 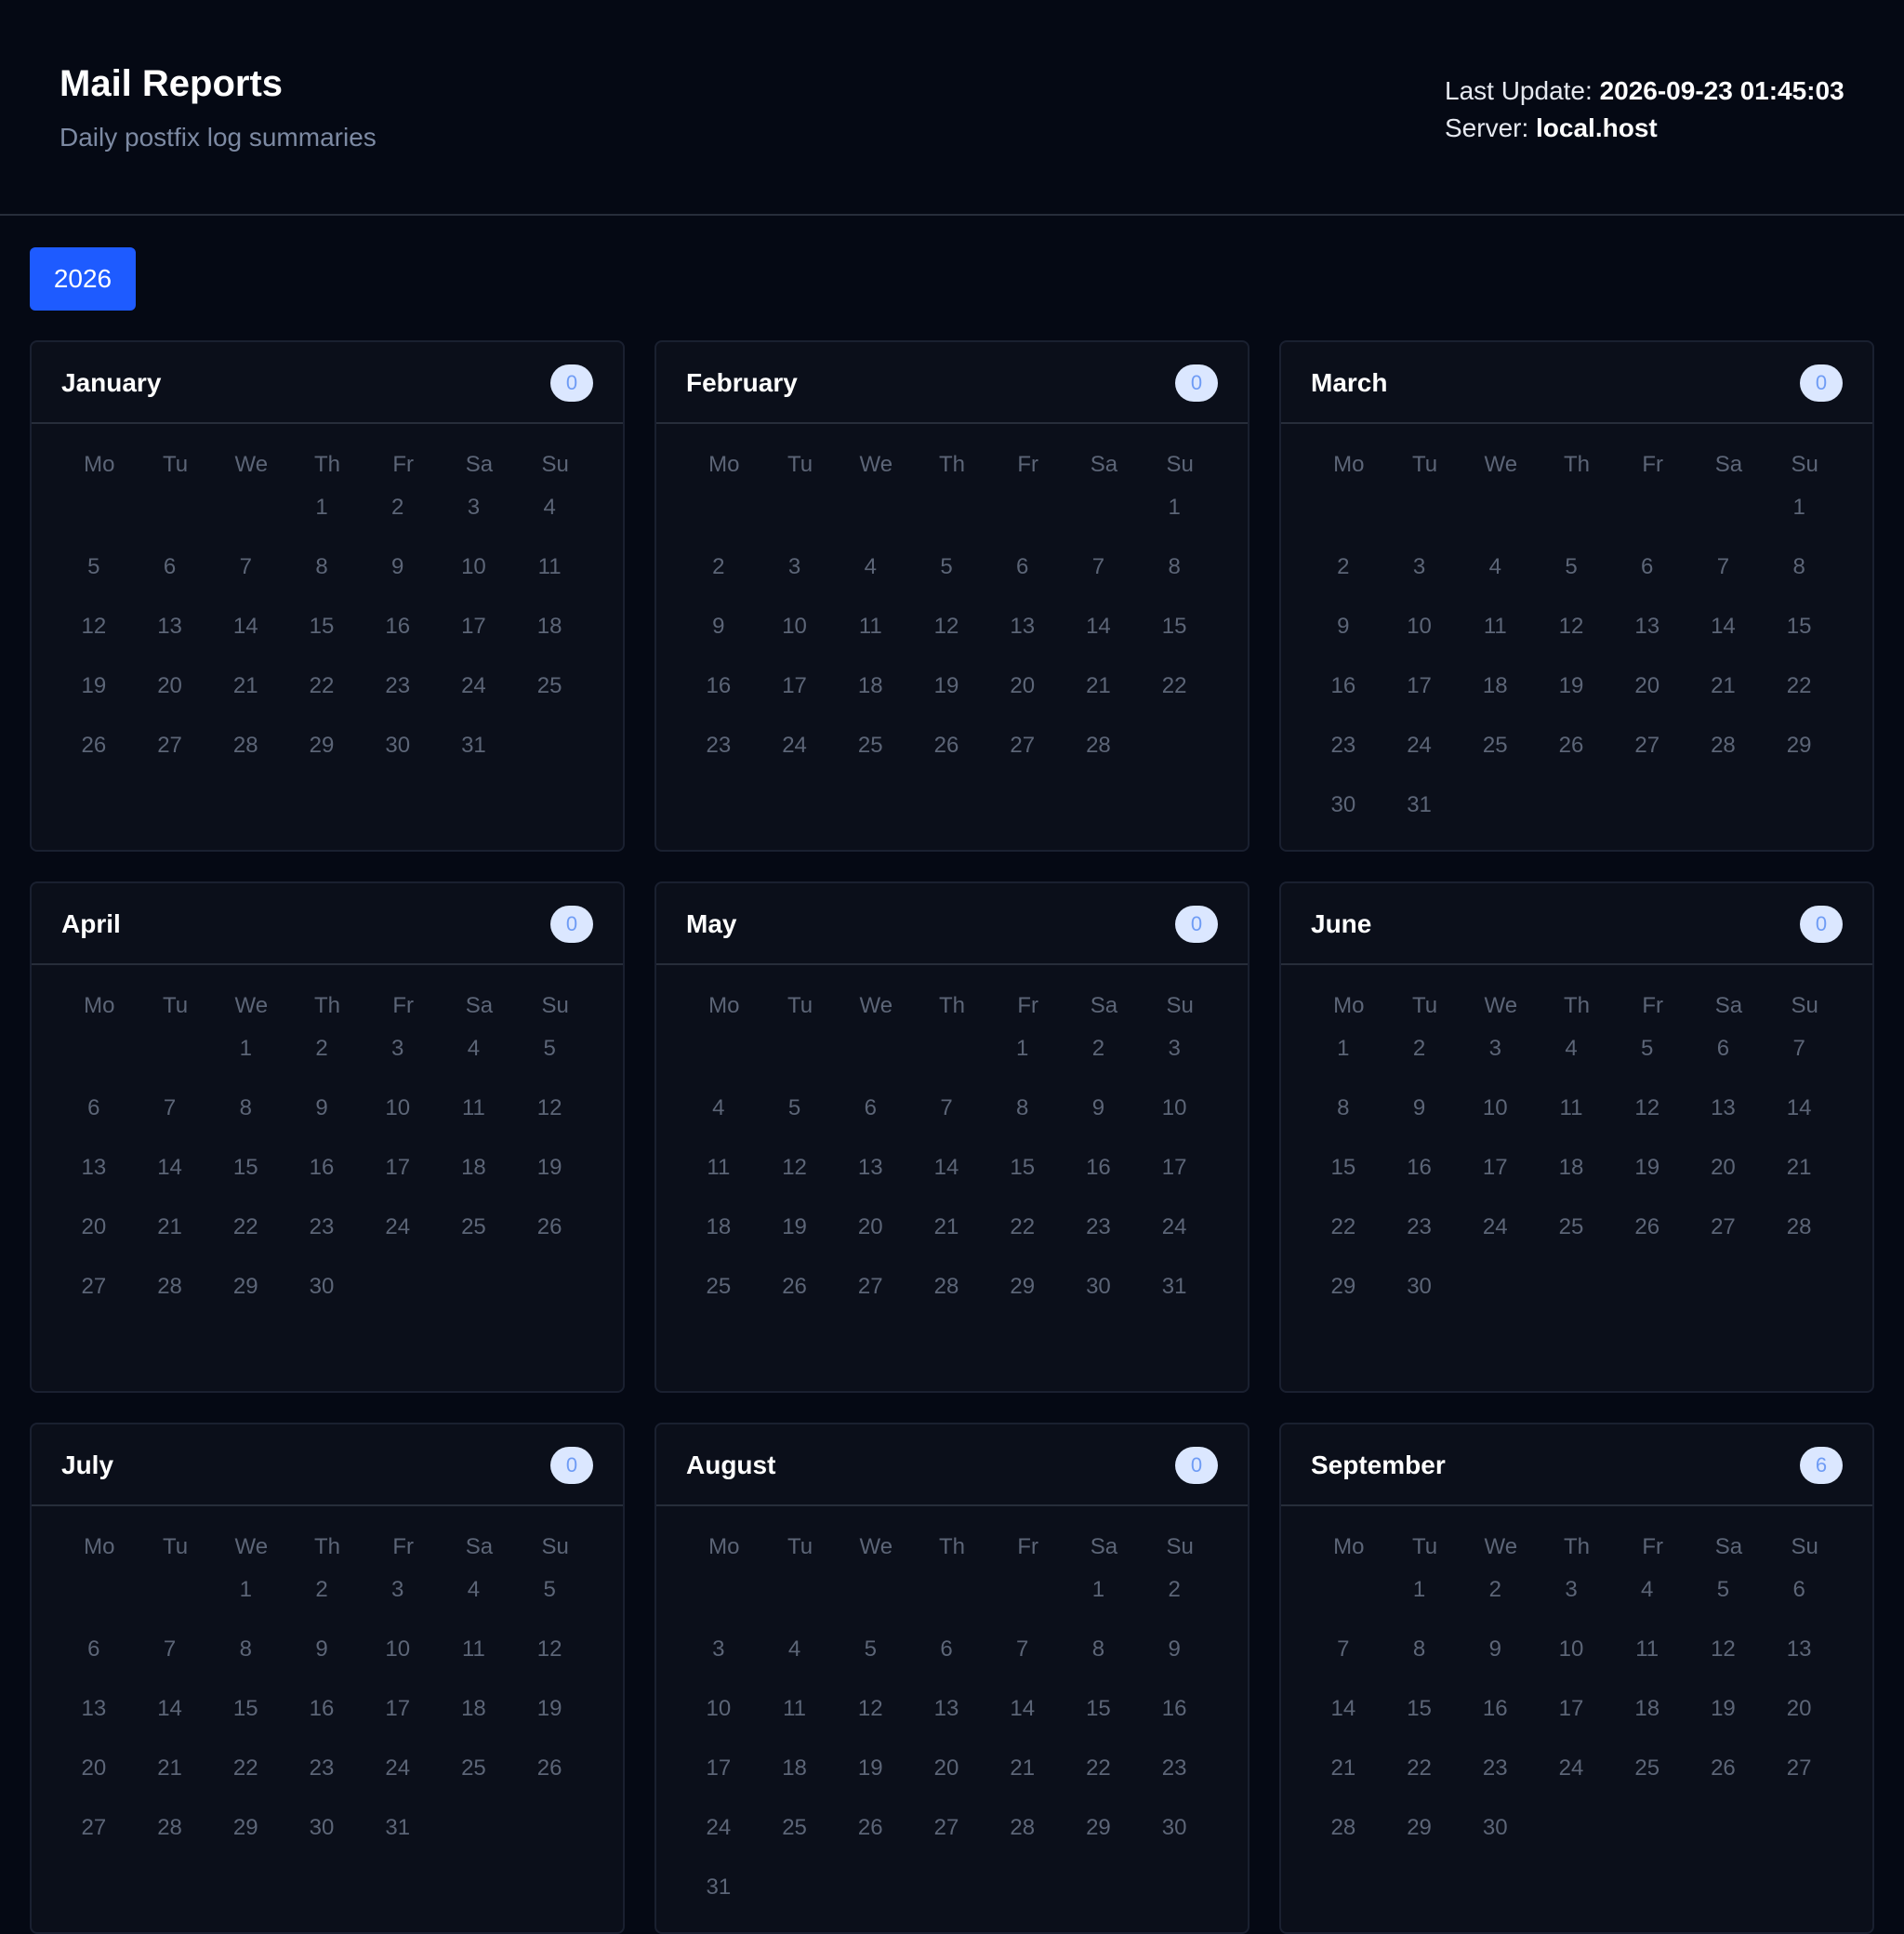 I want to click on day-cell: 11, so click(x=474, y=1661).